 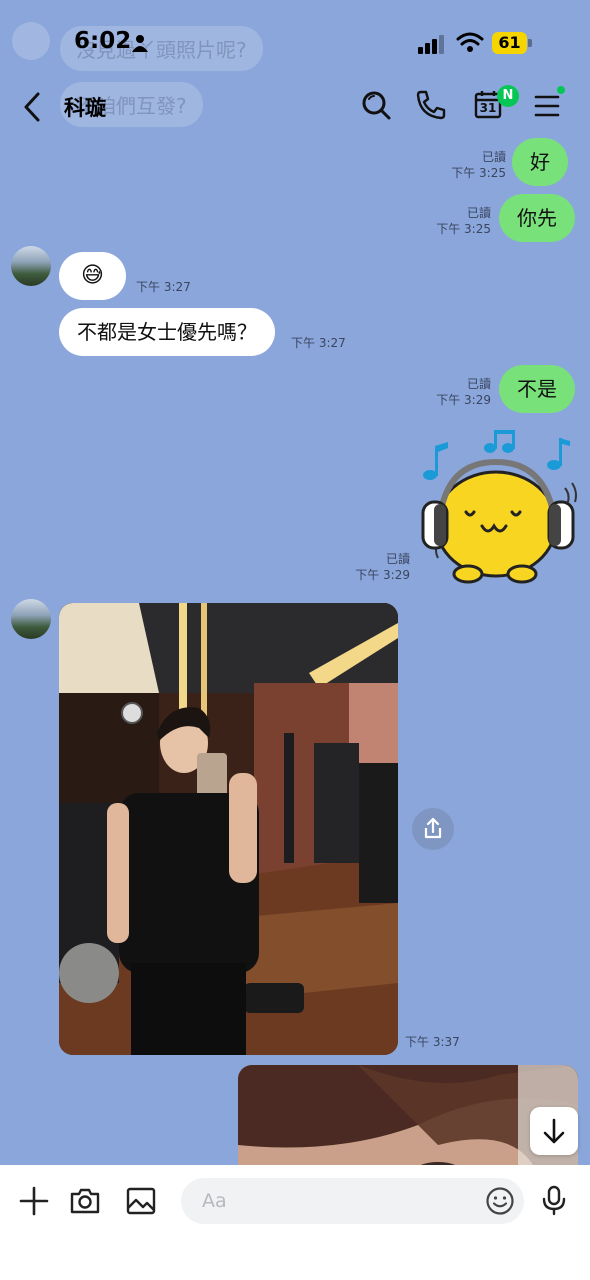 What do you see at coordinates (214, 1201) in the screenshot?
I see `message-input-placeholder: Aa` at bounding box center [214, 1201].